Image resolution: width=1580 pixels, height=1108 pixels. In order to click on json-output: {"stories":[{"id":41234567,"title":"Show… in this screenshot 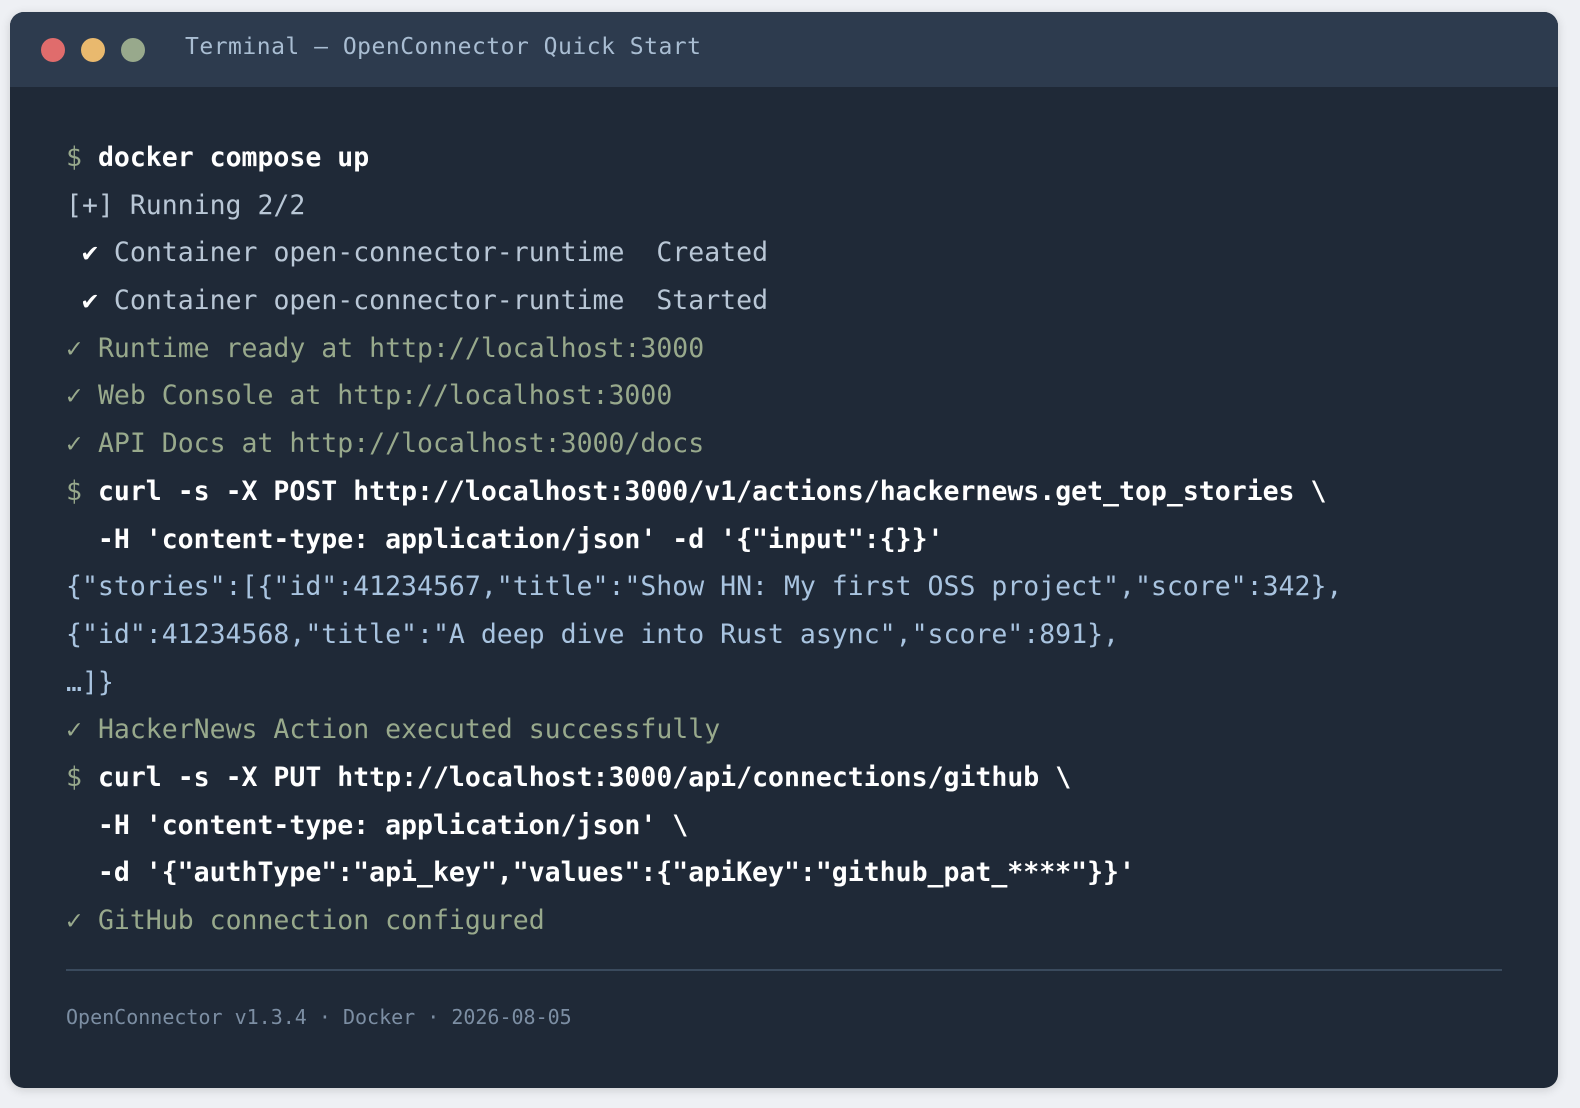, I will do `click(704, 587)`.